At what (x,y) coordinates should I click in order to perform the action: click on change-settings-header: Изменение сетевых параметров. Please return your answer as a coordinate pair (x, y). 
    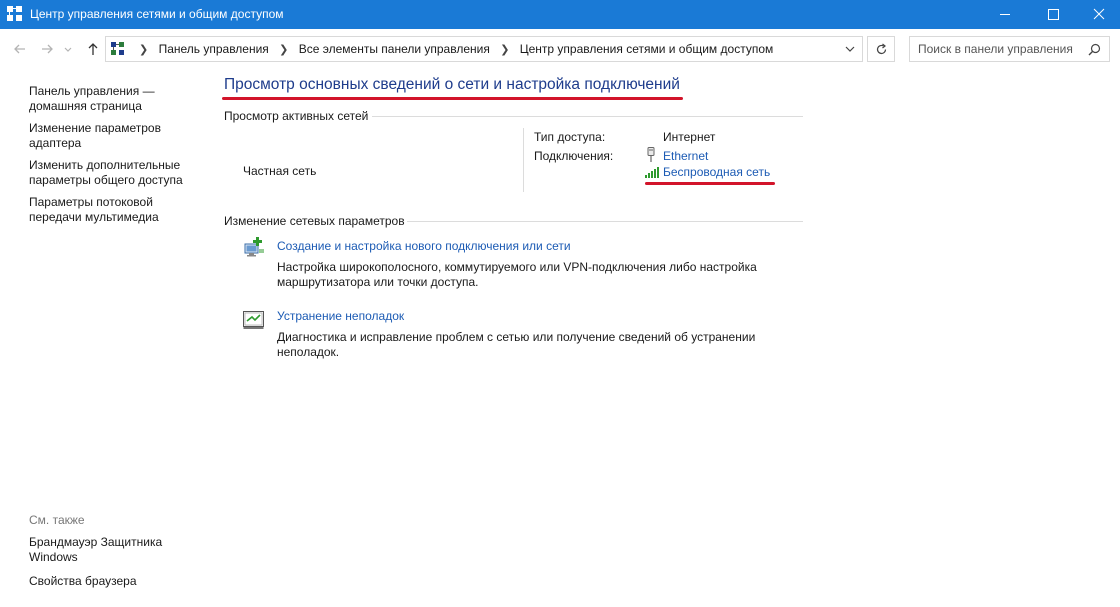
    Looking at the image, I should click on (314, 221).